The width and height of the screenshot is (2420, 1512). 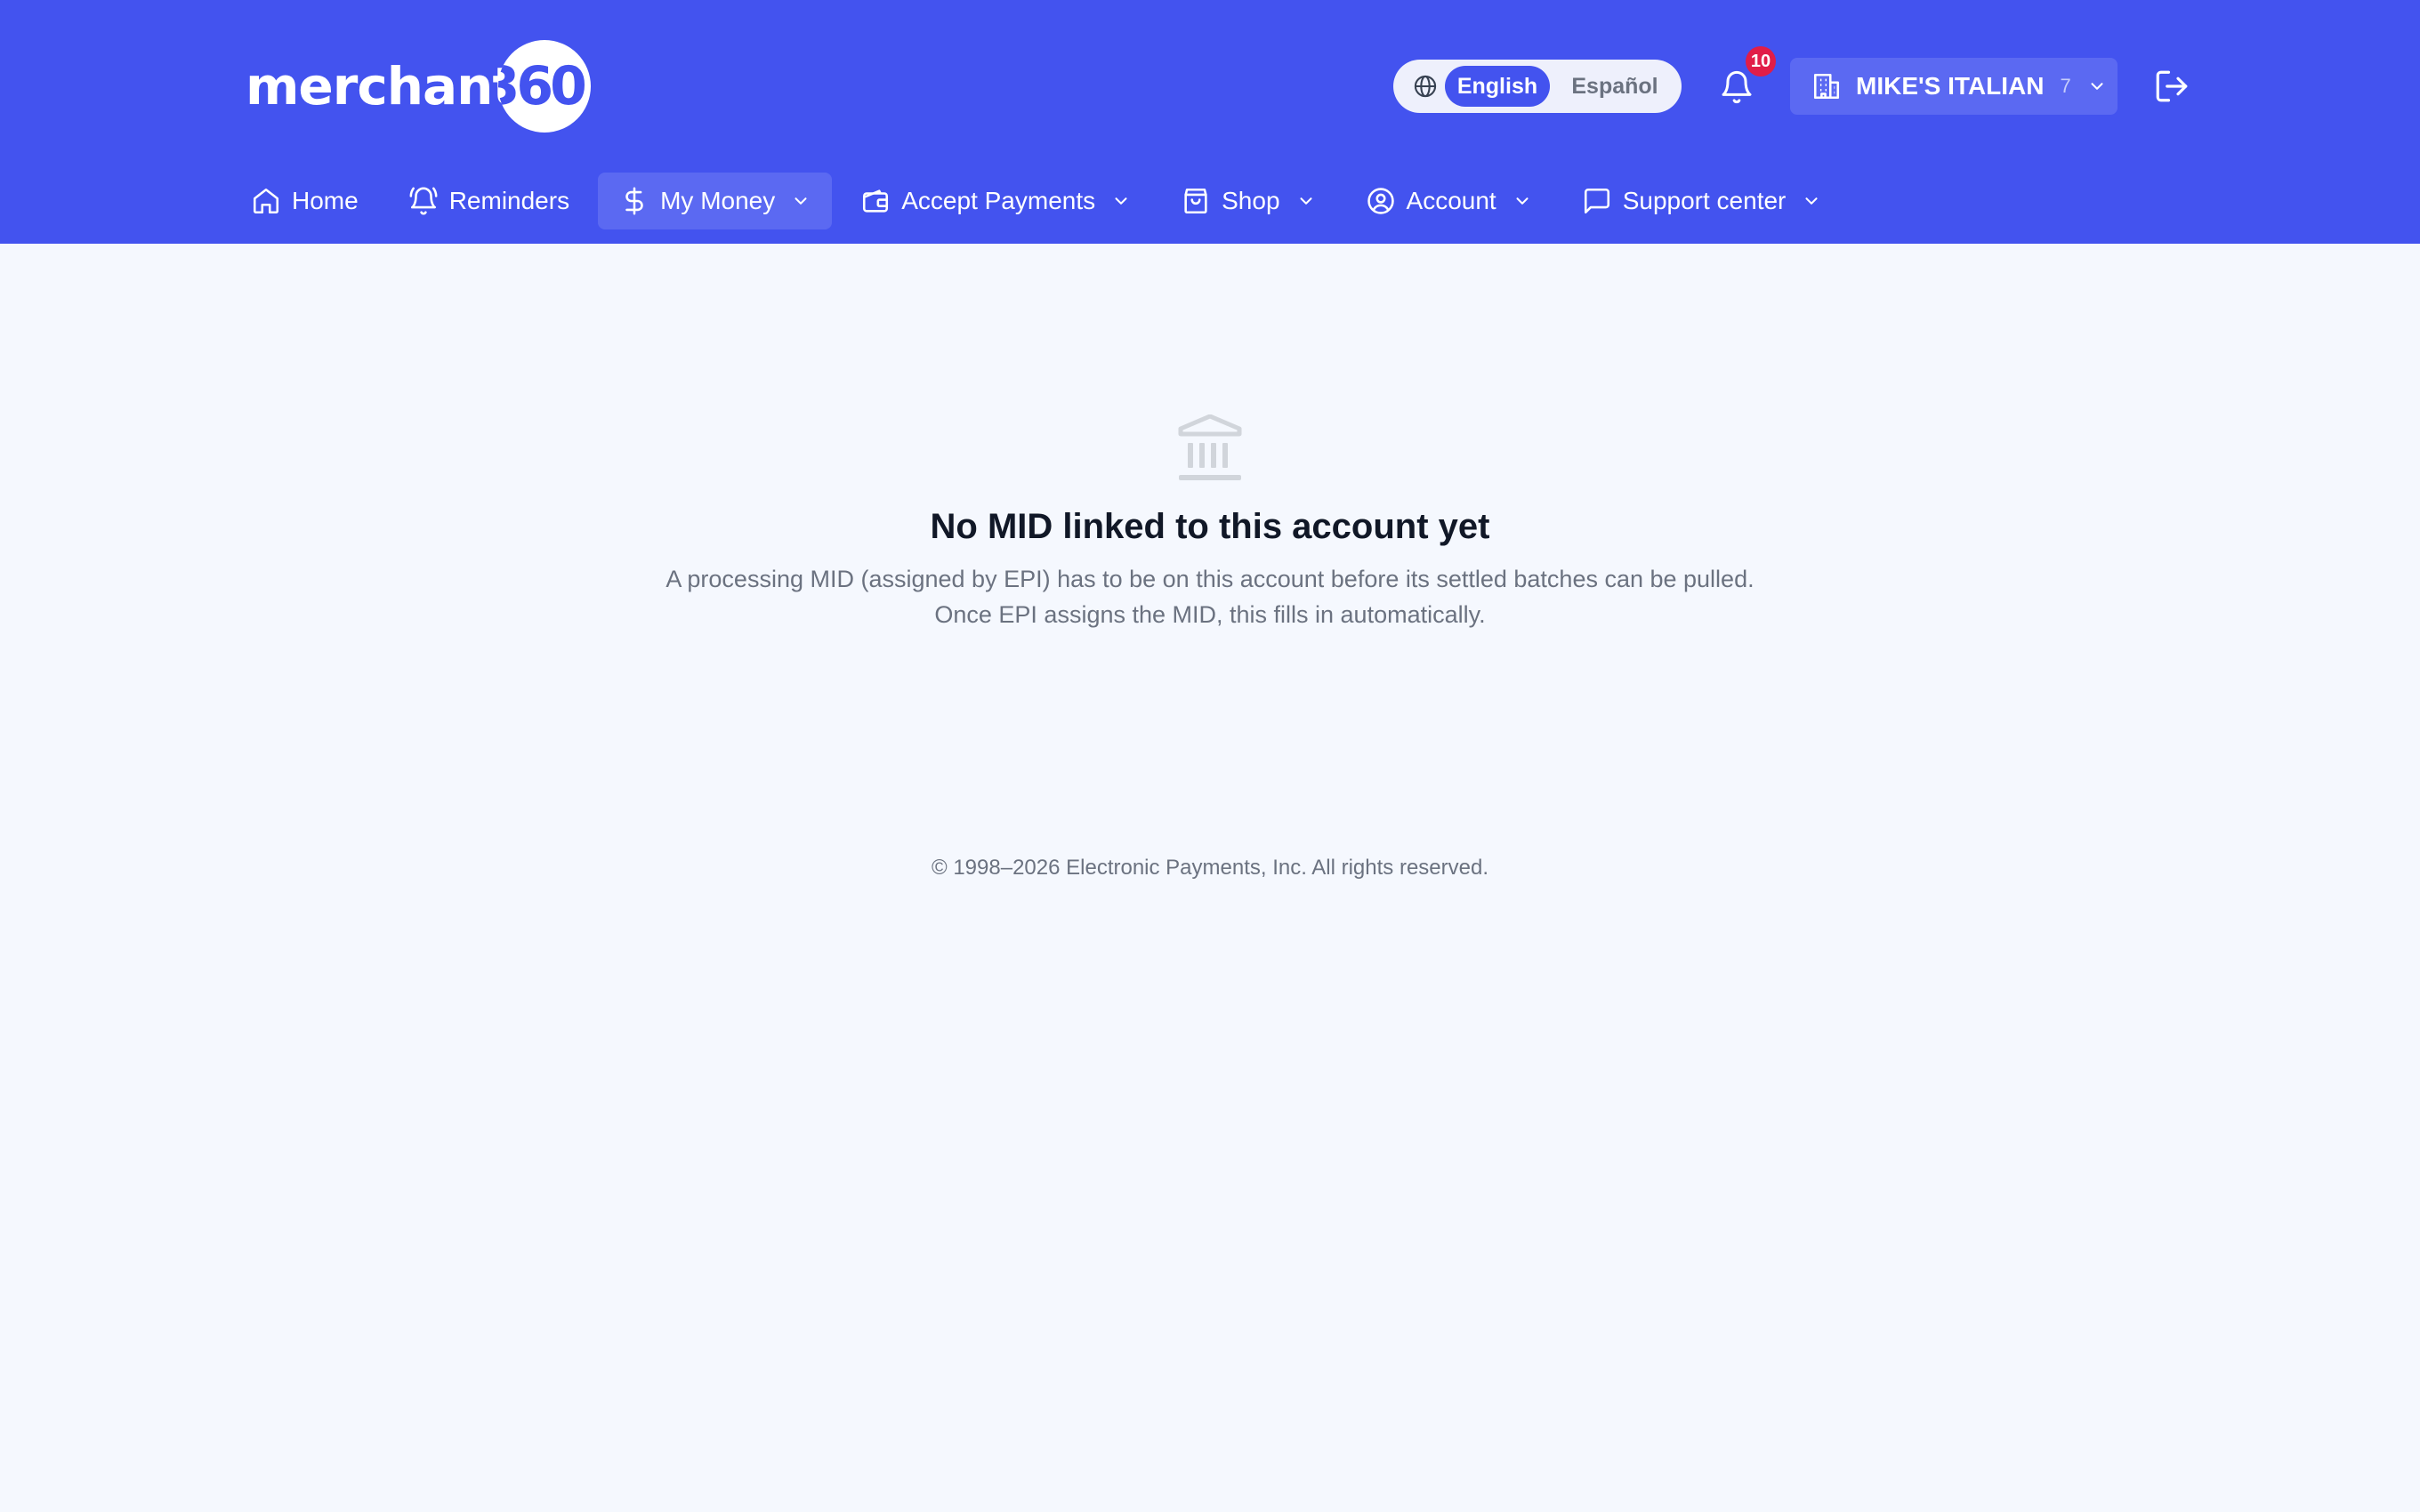 I want to click on logo-word: merchant, so click(x=381, y=86).